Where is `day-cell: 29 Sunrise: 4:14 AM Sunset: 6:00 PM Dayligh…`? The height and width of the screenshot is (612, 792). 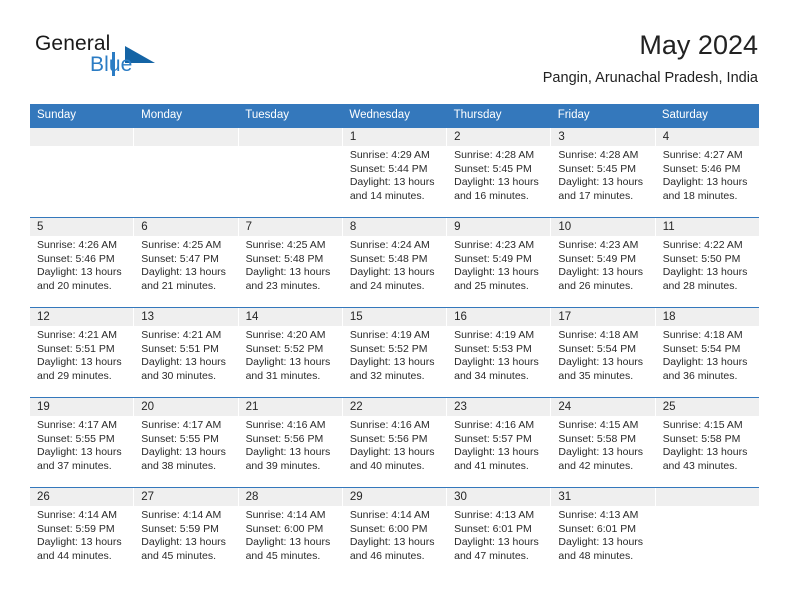
day-cell: 29 Sunrise: 4:14 AM Sunset: 6:00 PM Dayligh… is located at coordinates (395, 532).